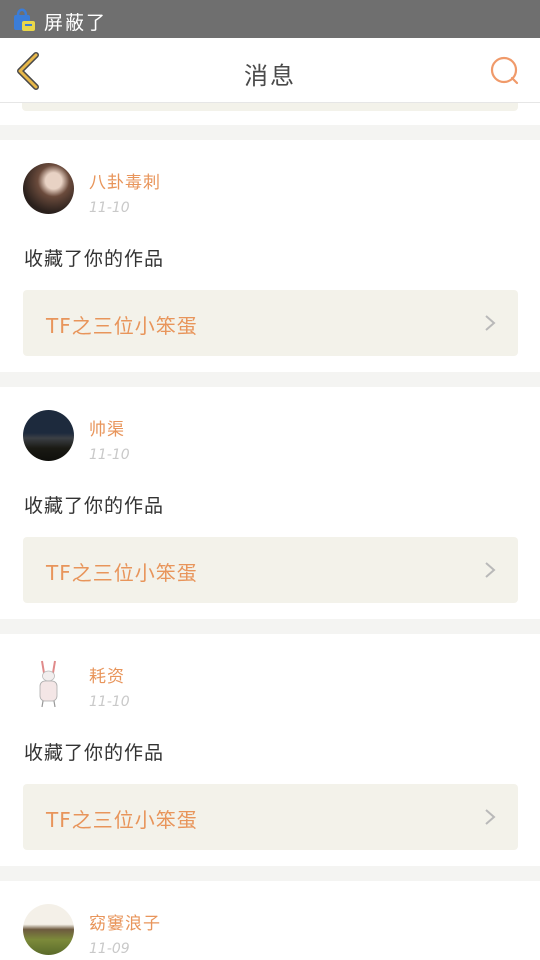  I want to click on username-link: 帅渠, so click(107, 427).